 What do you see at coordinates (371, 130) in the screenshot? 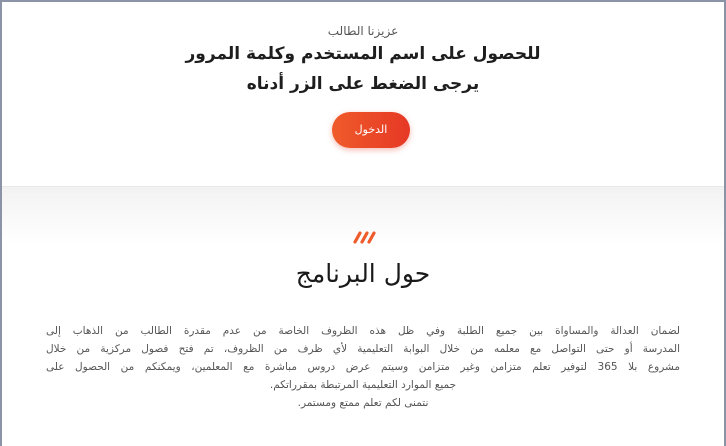
I see `login-button: الدخول` at bounding box center [371, 130].